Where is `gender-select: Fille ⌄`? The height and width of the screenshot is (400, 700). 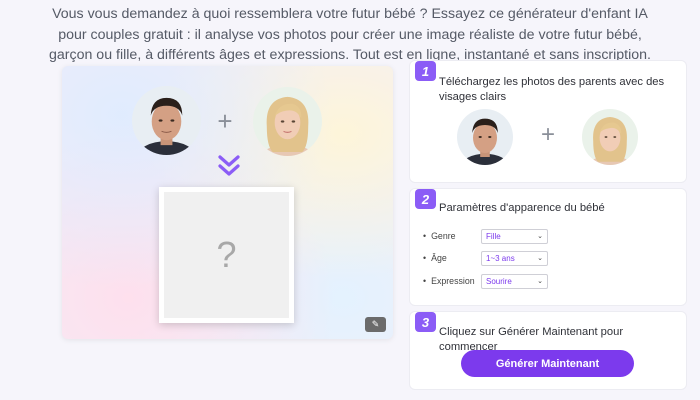 gender-select: Fille ⌄ is located at coordinates (514, 236).